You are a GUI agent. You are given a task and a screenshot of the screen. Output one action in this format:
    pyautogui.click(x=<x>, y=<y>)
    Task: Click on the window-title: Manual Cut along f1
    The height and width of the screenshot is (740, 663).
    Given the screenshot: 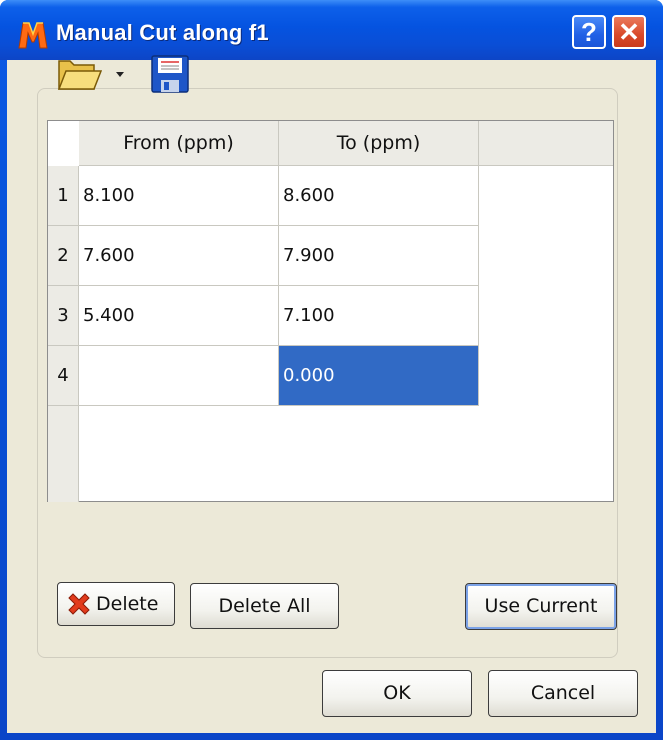 What is the action you would take?
    pyautogui.click(x=162, y=32)
    